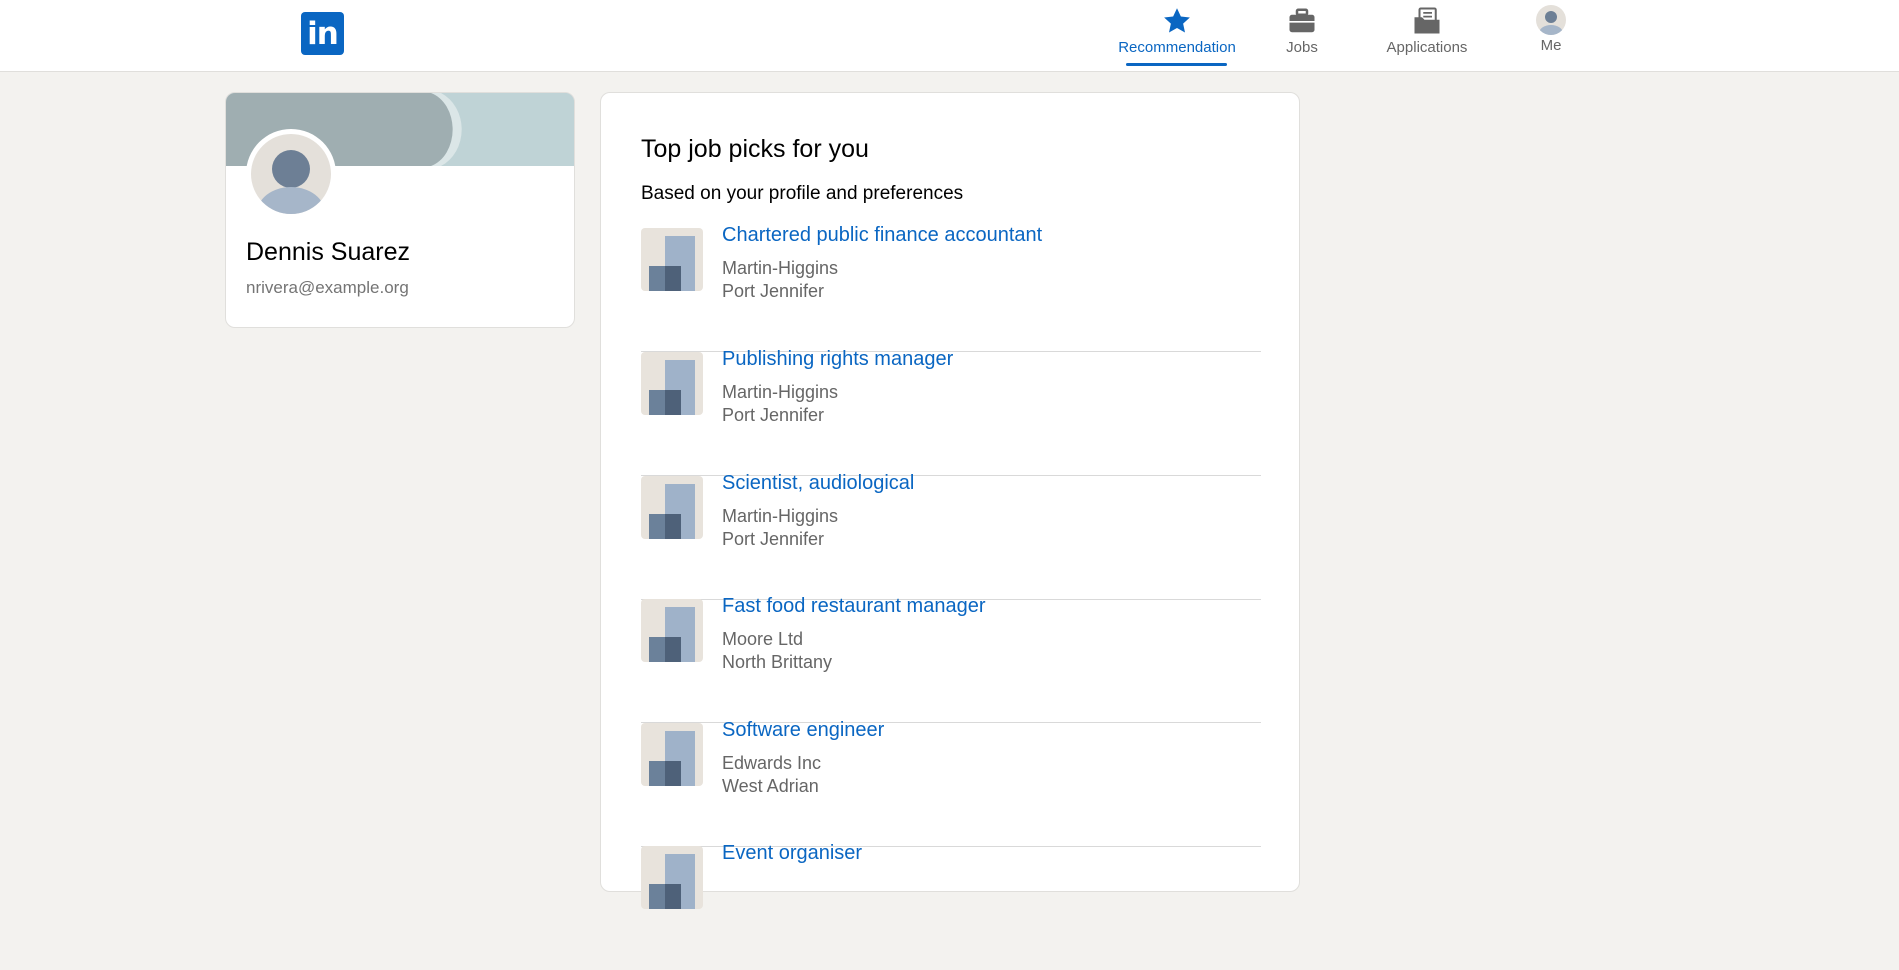 This screenshot has width=1899, height=970. I want to click on nav-me: Me, so click(1551, 36).